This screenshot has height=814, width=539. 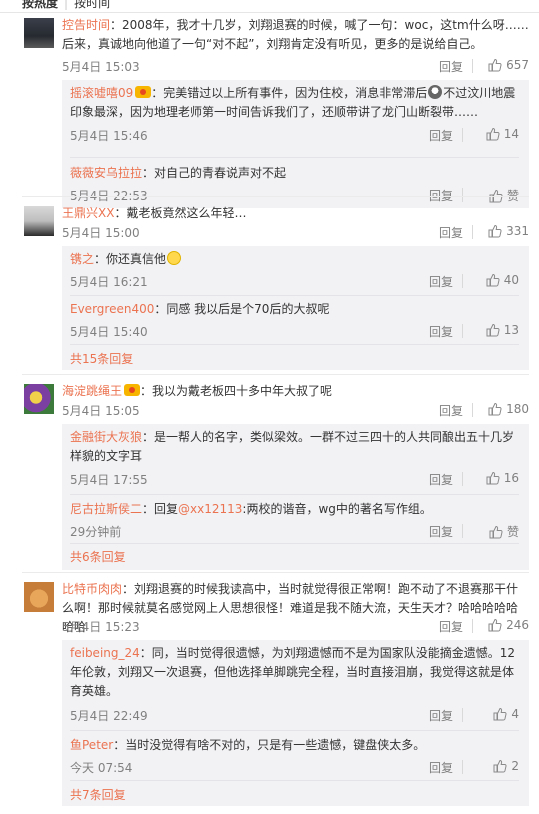 What do you see at coordinates (236, 391) in the screenshot?
I see `comment-body: ：我以为戴老板四十多中年大叔了呢` at bounding box center [236, 391].